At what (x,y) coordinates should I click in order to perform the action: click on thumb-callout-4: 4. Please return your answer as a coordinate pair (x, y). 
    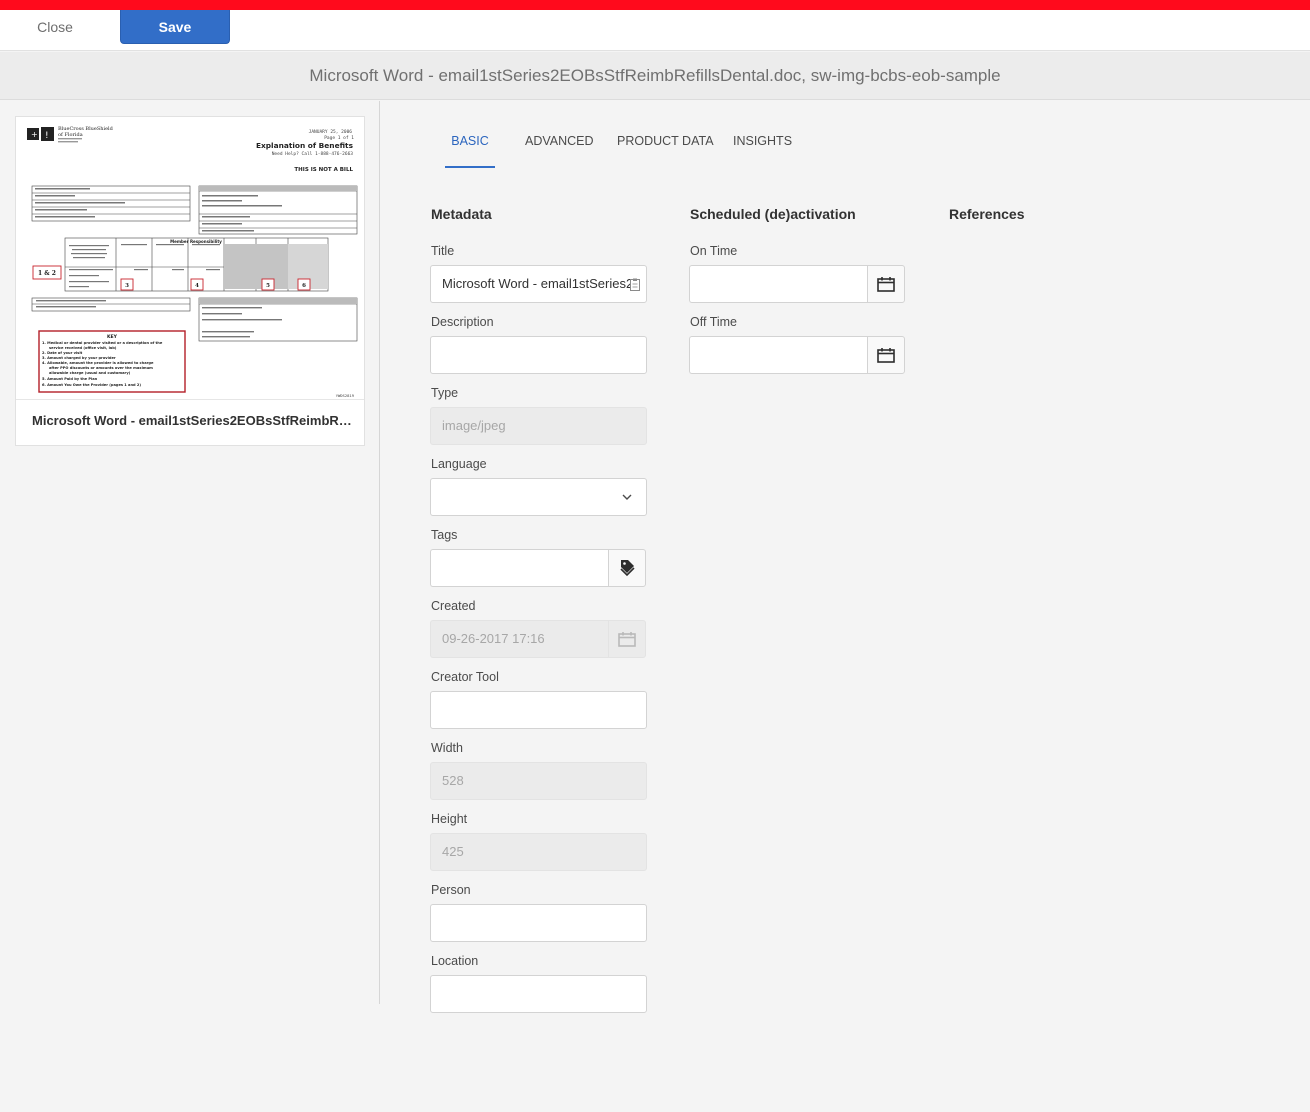
    Looking at the image, I should click on (197, 286).